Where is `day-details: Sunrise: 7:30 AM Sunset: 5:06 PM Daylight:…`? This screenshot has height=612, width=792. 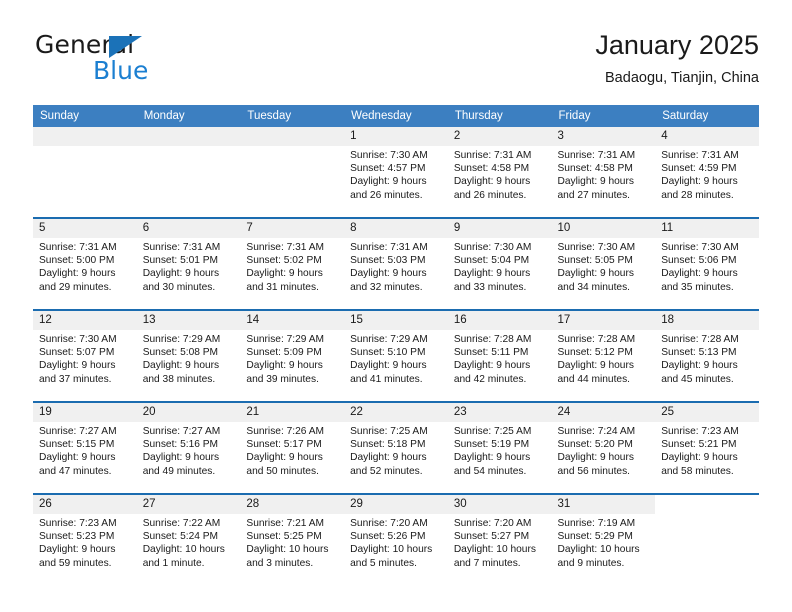 day-details: Sunrise: 7:30 AM Sunset: 5:06 PM Daylight:… is located at coordinates (707, 266).